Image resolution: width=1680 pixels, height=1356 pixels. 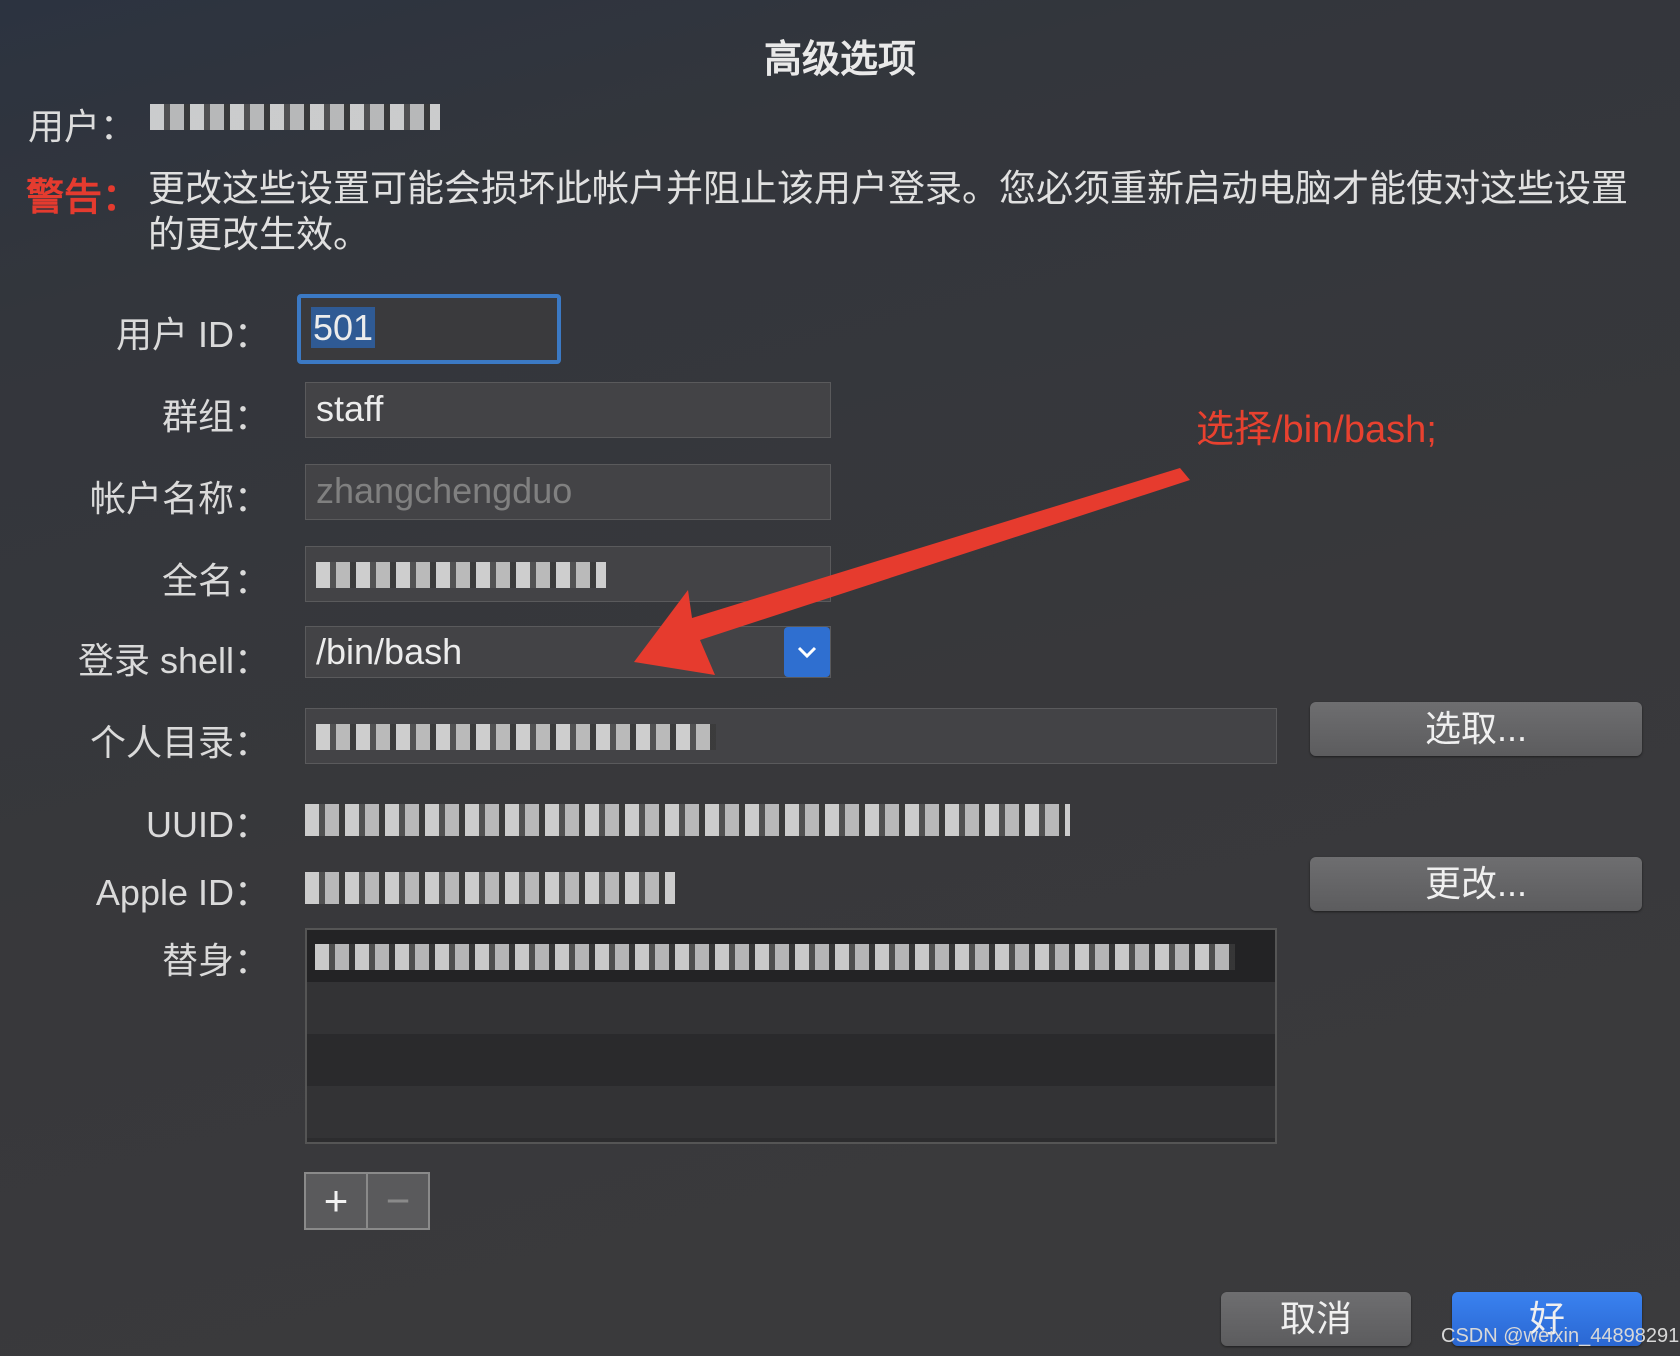 What do you see at coordinates (490, 888) in the screenshot?
I see `apple-id-redacted` at bounding box center [490, 888].